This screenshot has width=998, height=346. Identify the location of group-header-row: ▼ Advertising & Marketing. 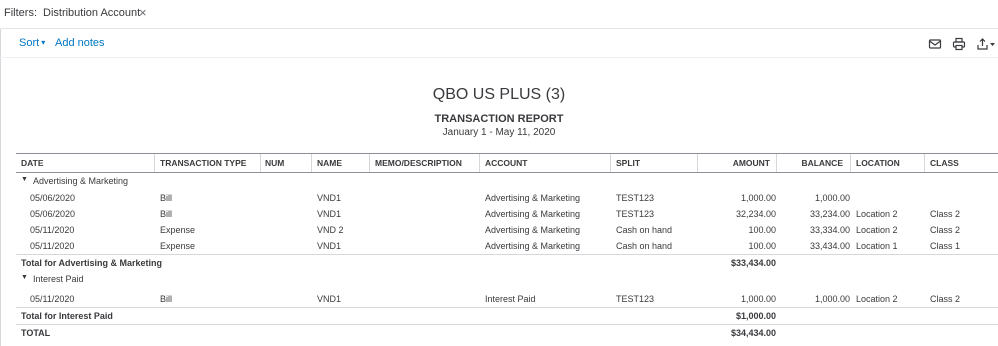
(507, 181).